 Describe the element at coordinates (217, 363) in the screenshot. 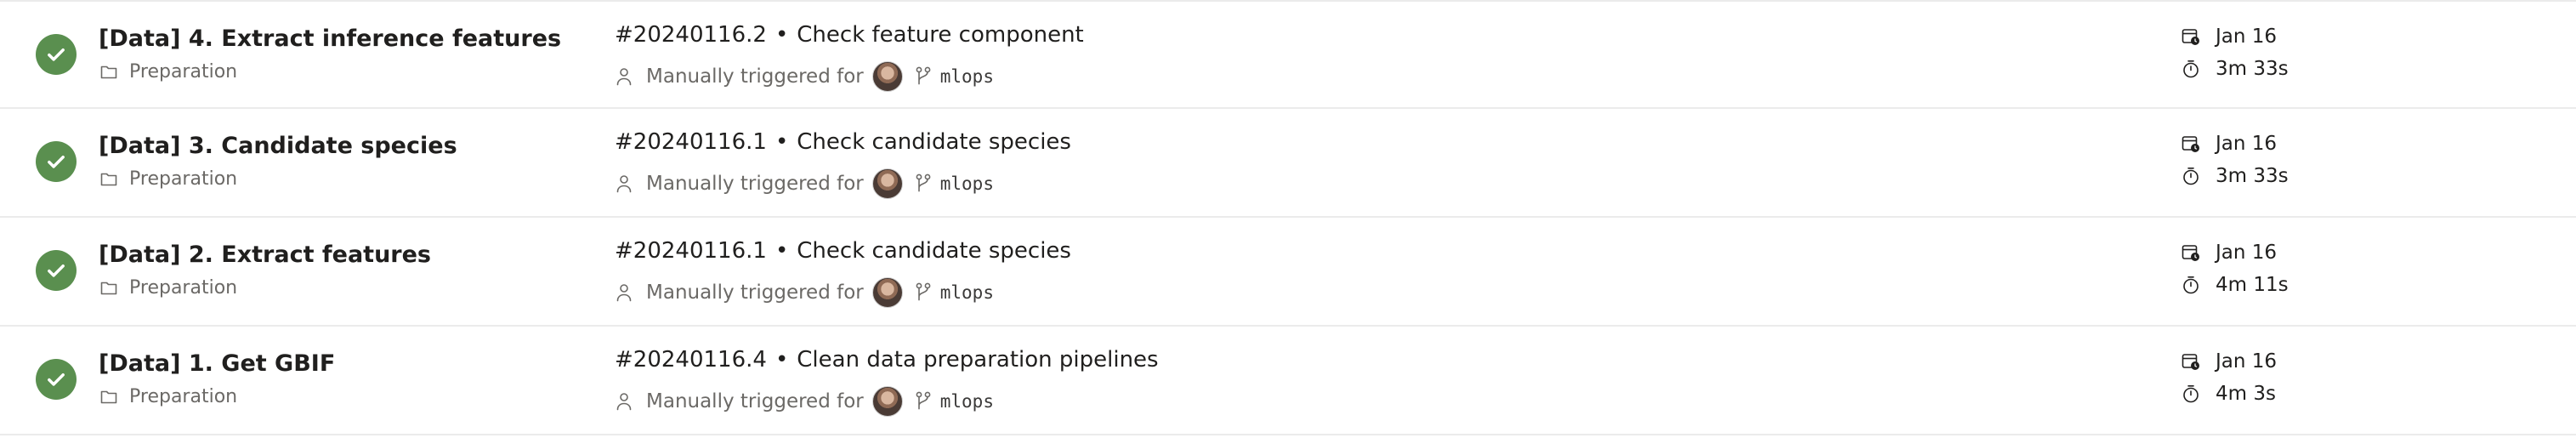

I see `pipeline-name: [Data] 1. Get GBIF` at that location.